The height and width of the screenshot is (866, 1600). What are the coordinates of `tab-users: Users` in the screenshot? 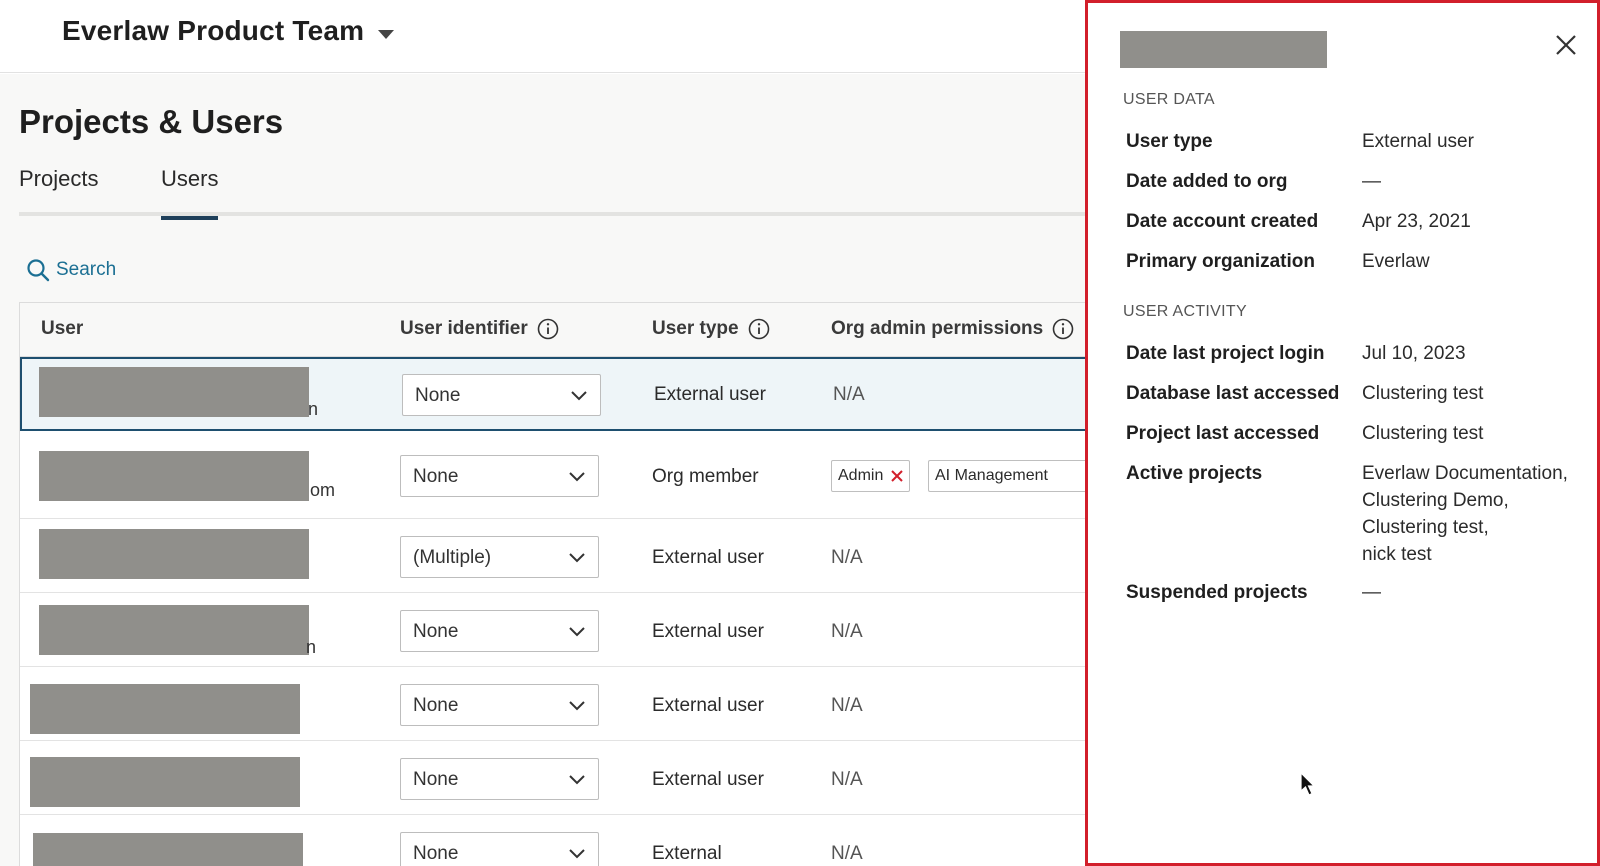 It's located at (190, 193).